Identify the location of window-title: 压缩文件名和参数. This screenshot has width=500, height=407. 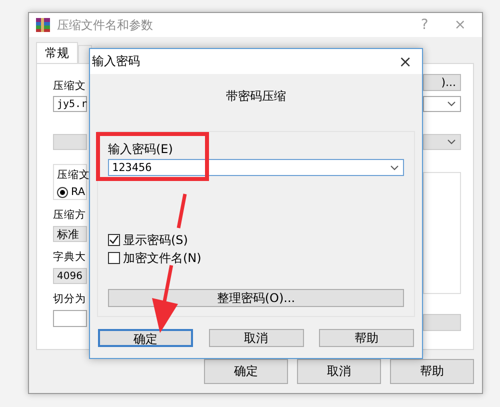
(105, 25).